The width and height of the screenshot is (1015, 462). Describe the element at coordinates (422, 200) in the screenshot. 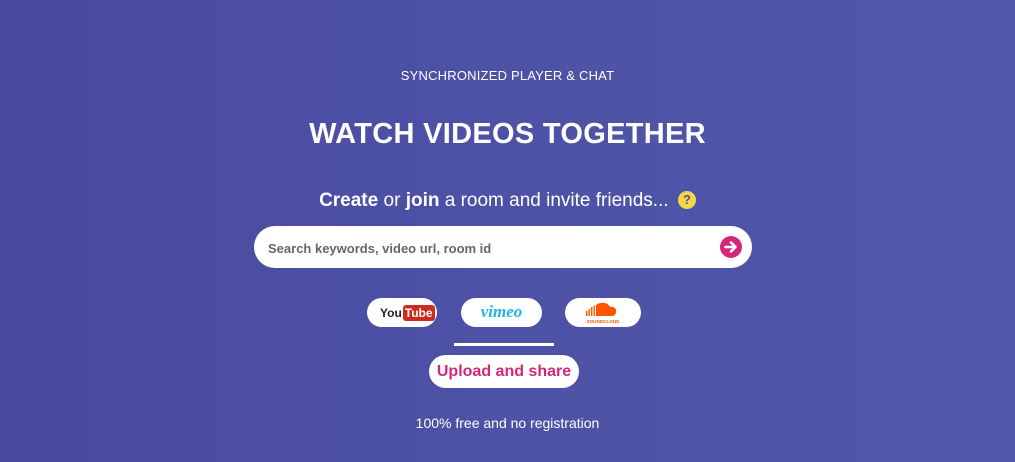

I see `join-word: join` at that location.